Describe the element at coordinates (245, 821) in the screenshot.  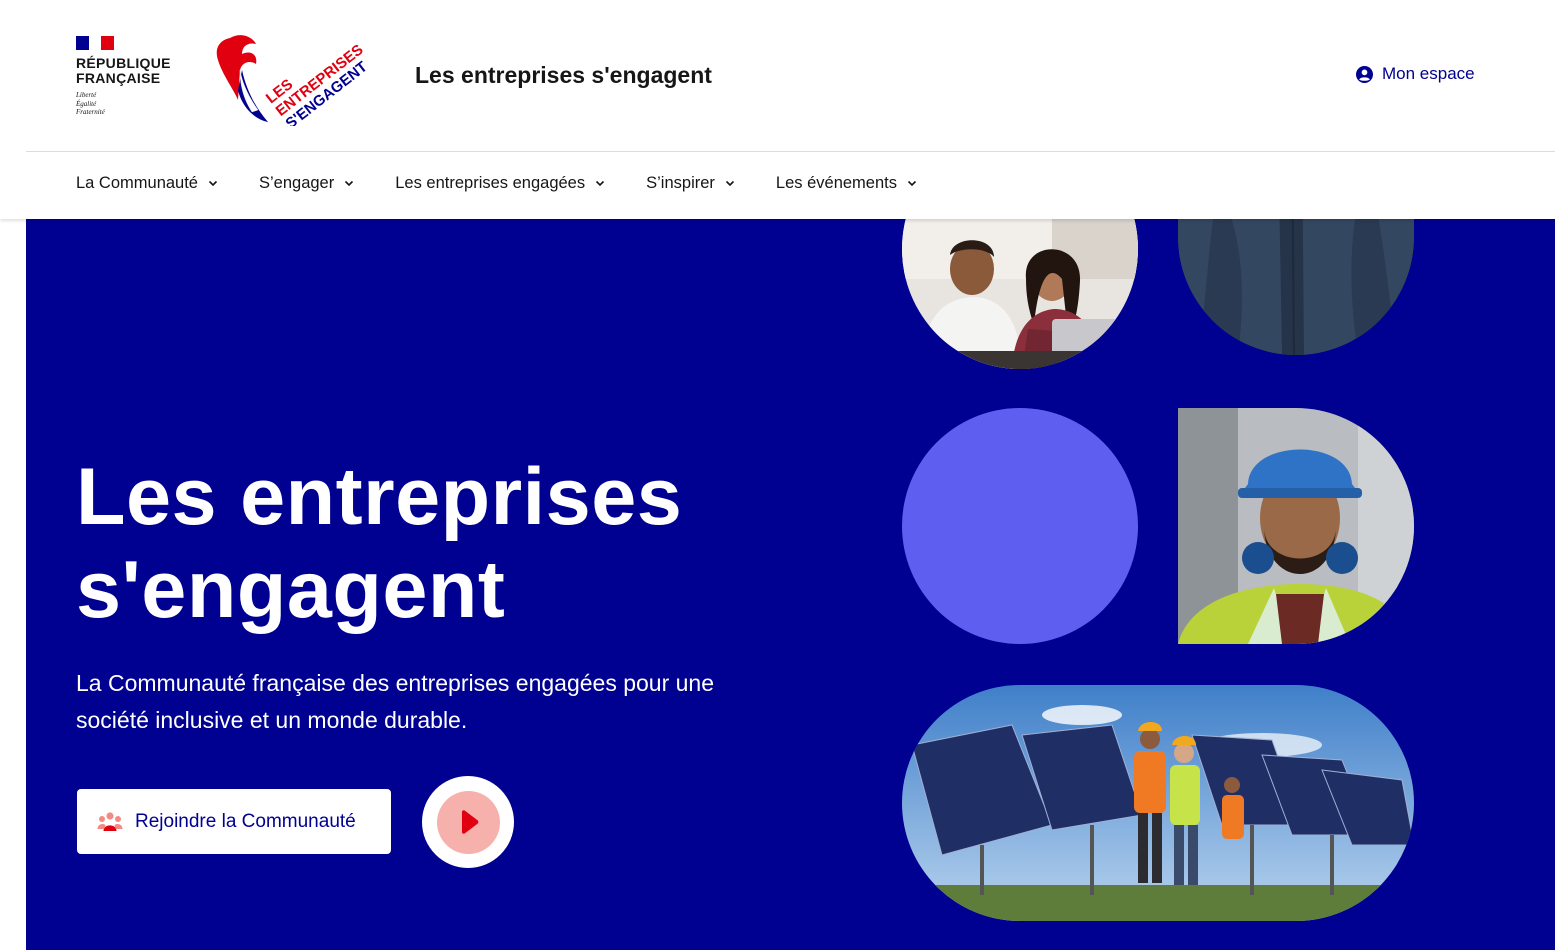
I see `join-community-label: Rejoindre la Communauté` at that location.